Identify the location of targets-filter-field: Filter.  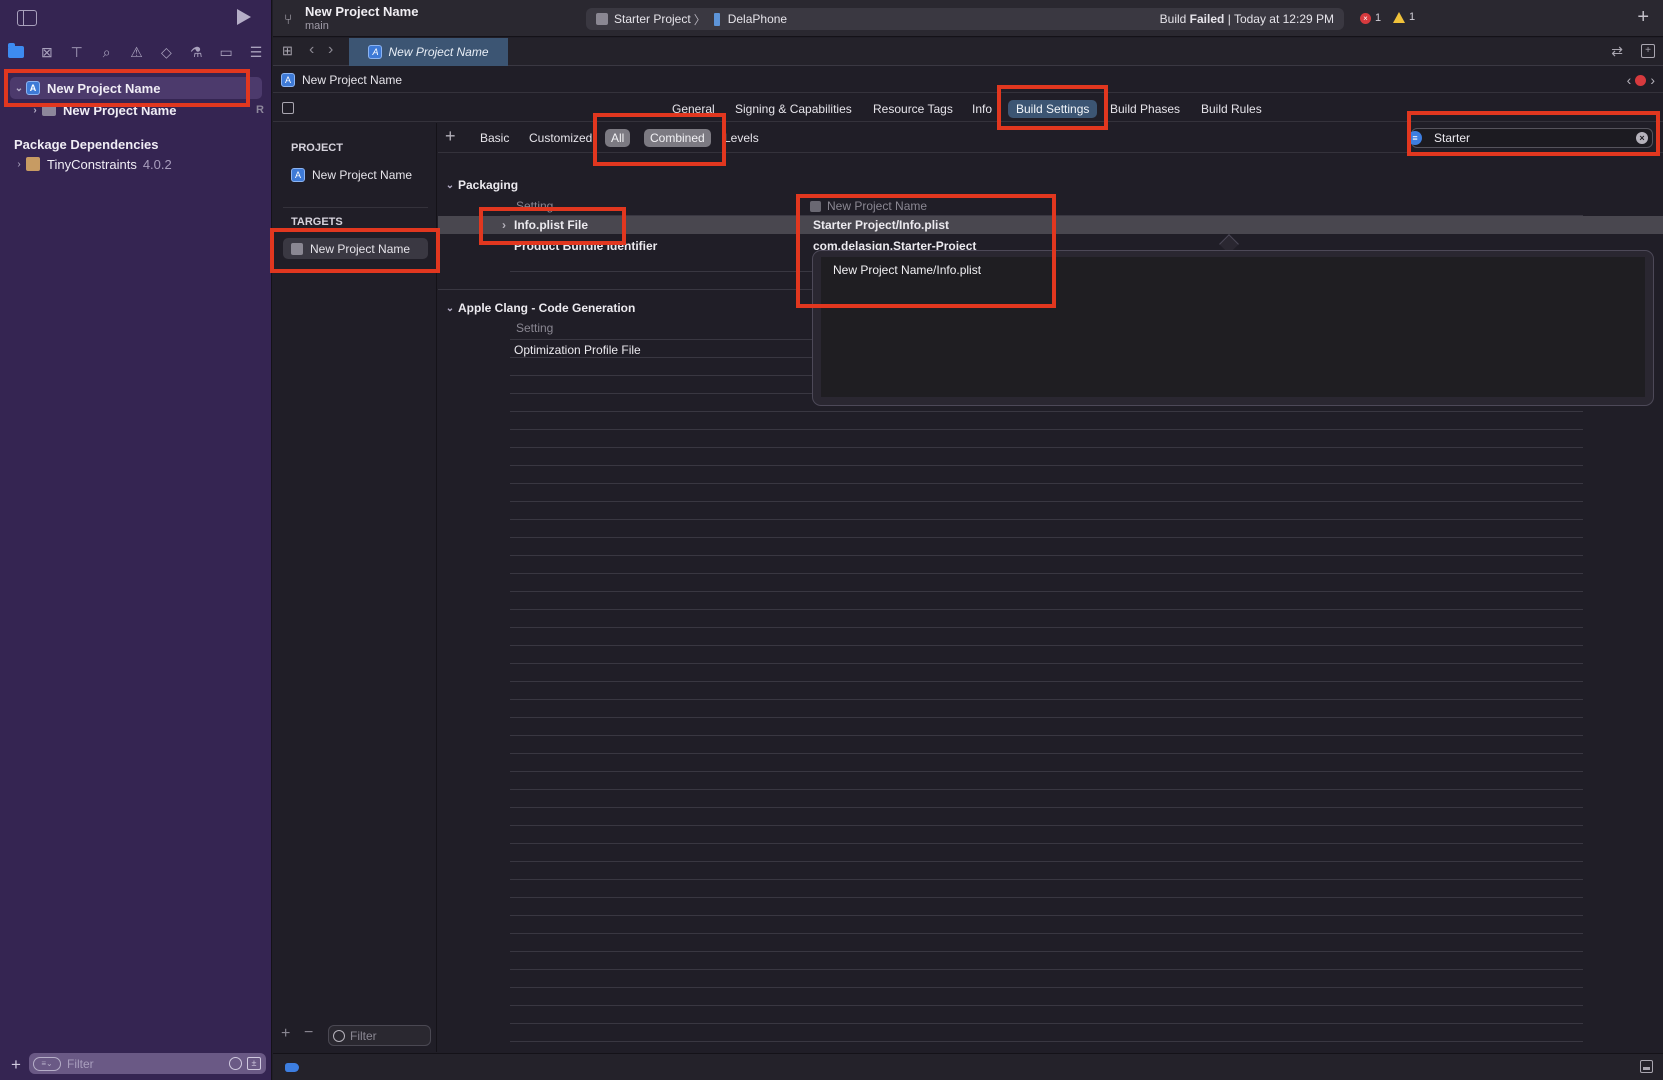
(379, 1035).